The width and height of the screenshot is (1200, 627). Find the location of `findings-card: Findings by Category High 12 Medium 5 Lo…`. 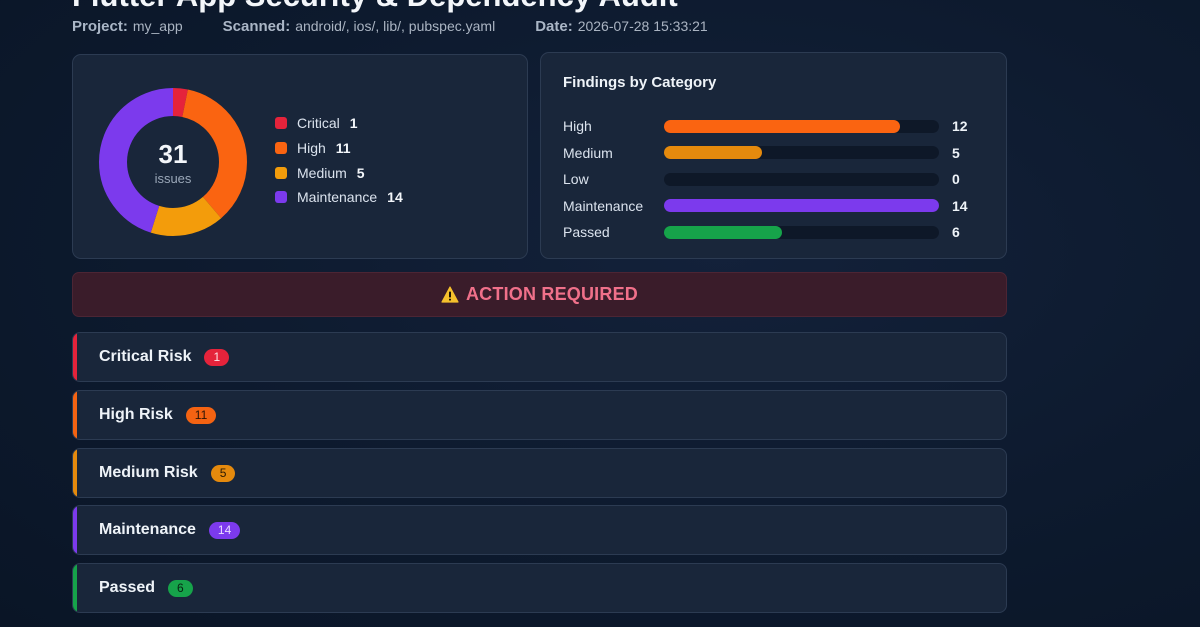

findings-card: Findings by Category High 12 Medium 5 Lo… is located at coordinates (773, 155).